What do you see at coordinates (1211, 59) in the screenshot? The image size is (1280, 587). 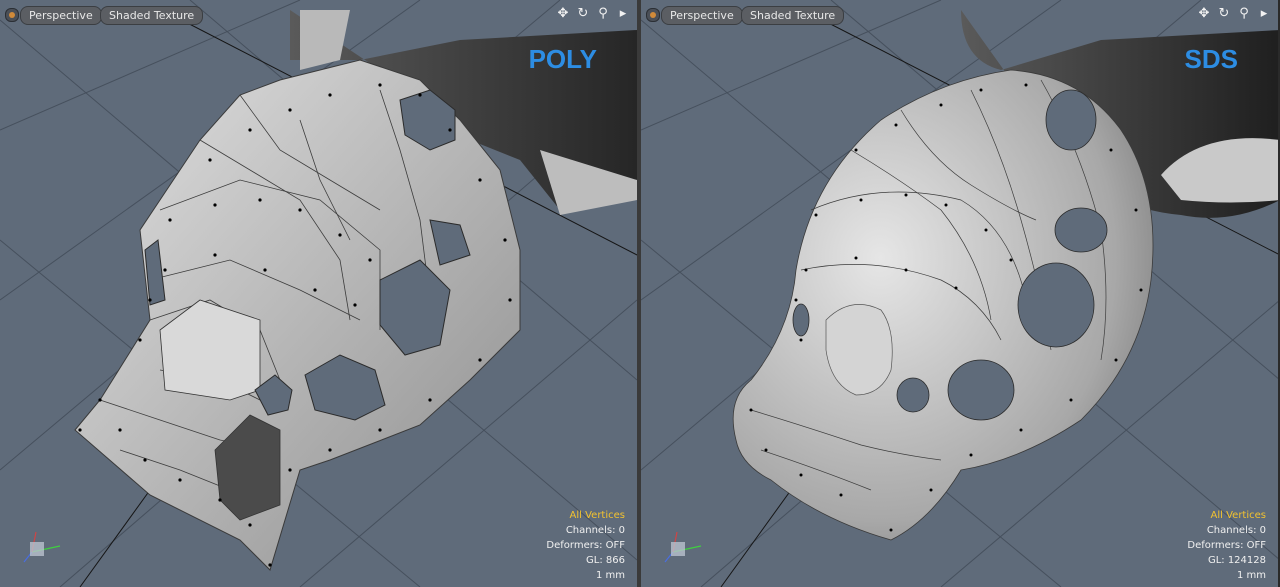 I see `viewport-label: SDS` at bounding box center [1211, 59].